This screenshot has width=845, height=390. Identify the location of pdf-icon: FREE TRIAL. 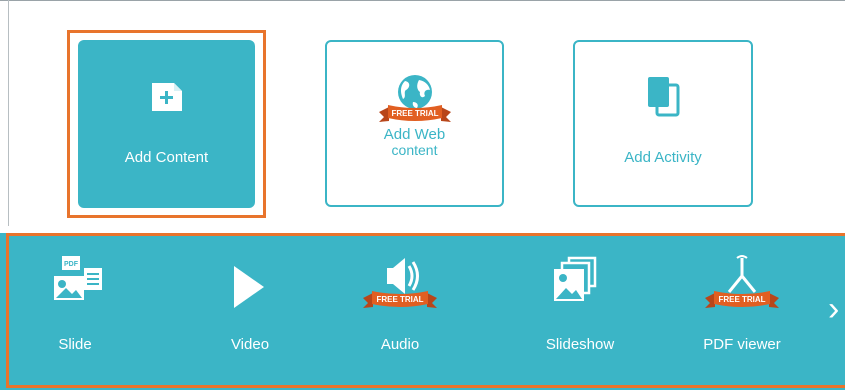
(742, 281).